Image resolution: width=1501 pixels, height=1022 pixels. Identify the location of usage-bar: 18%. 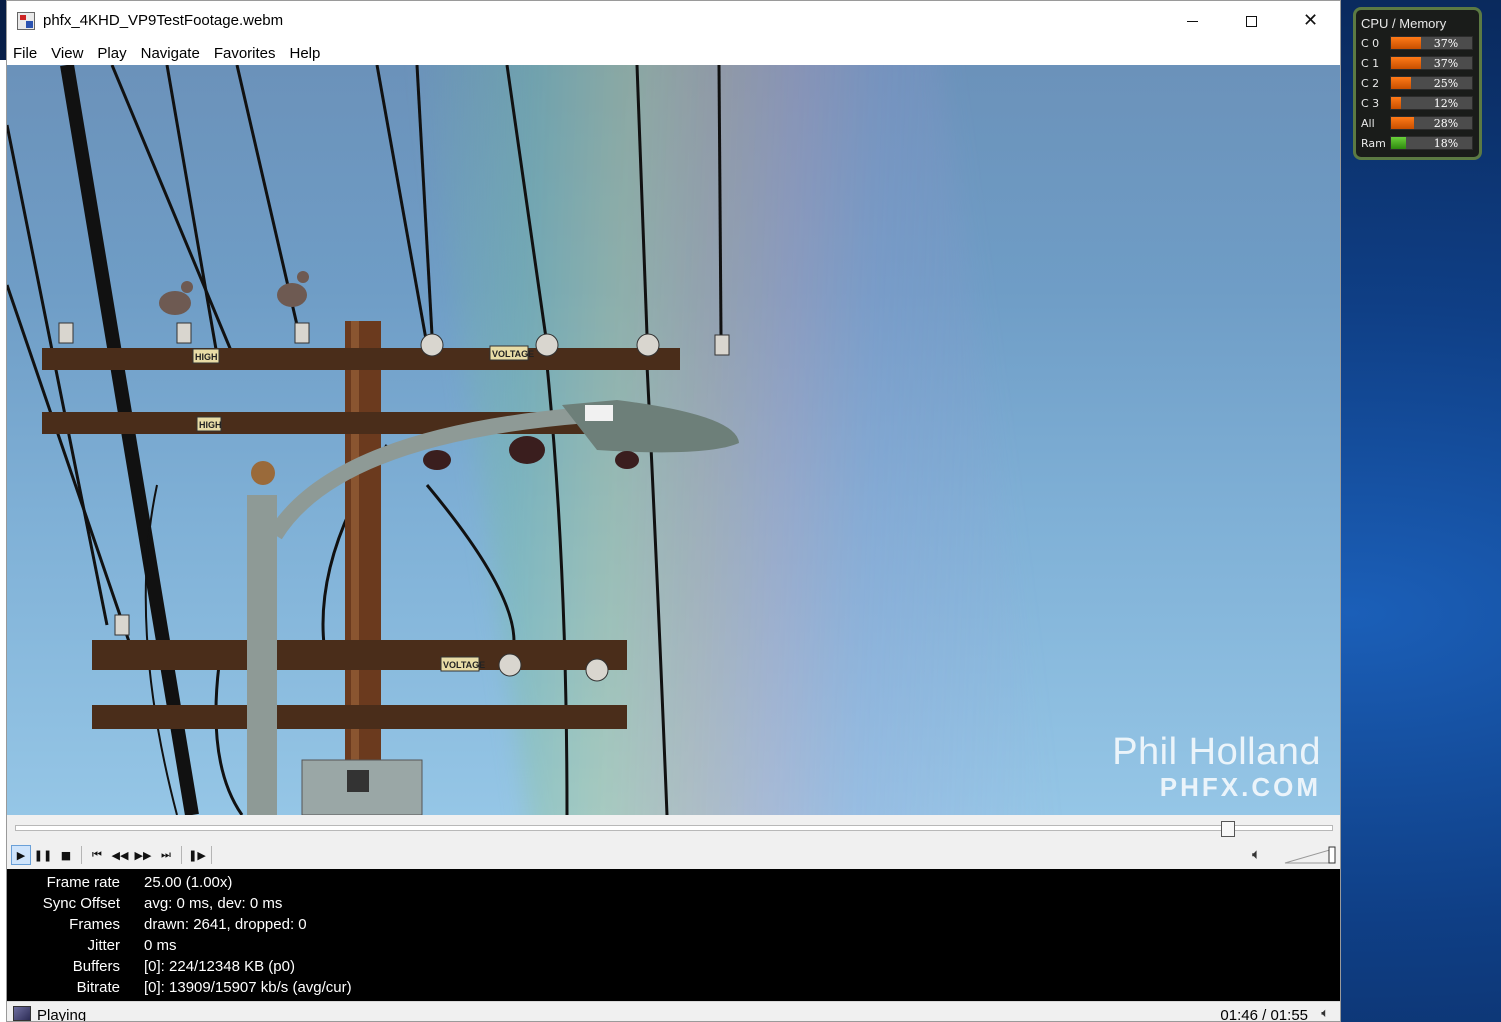
(1431, 143).